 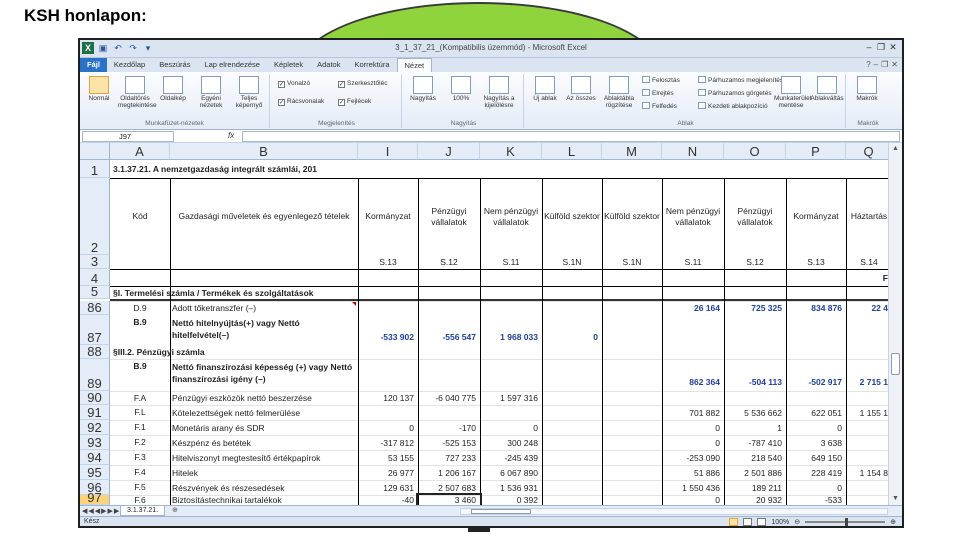 What do you see at coordinates (816, 216) in the screenshot?
I see `header-p: Kormányzat` at bounding box center [816, 216].